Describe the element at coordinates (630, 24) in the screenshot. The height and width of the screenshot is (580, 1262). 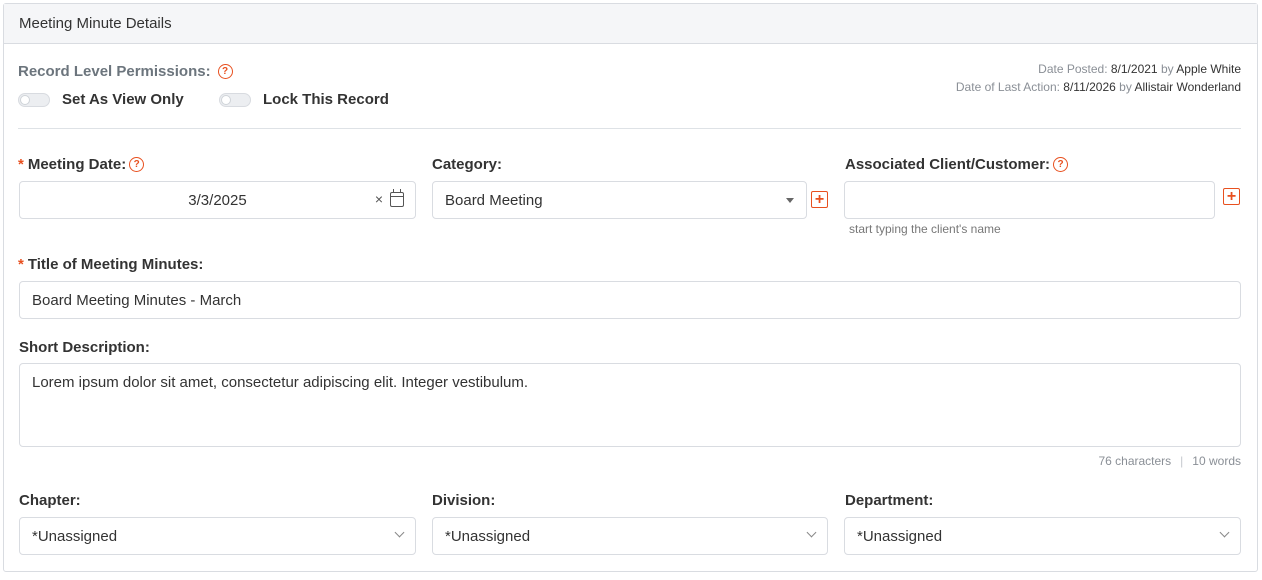
I see `panel-header: Meeting Minute Details` at that location.